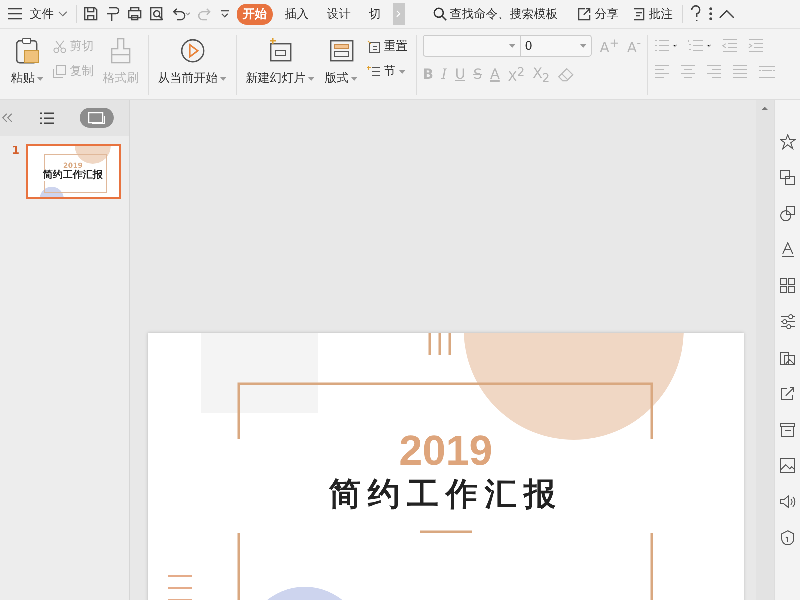 The image size is (800, 600). What do you see at coordinates (297, 14) in the screenshot?
I see `ribbon-tab: 插入` at bounding box center [297, 14].